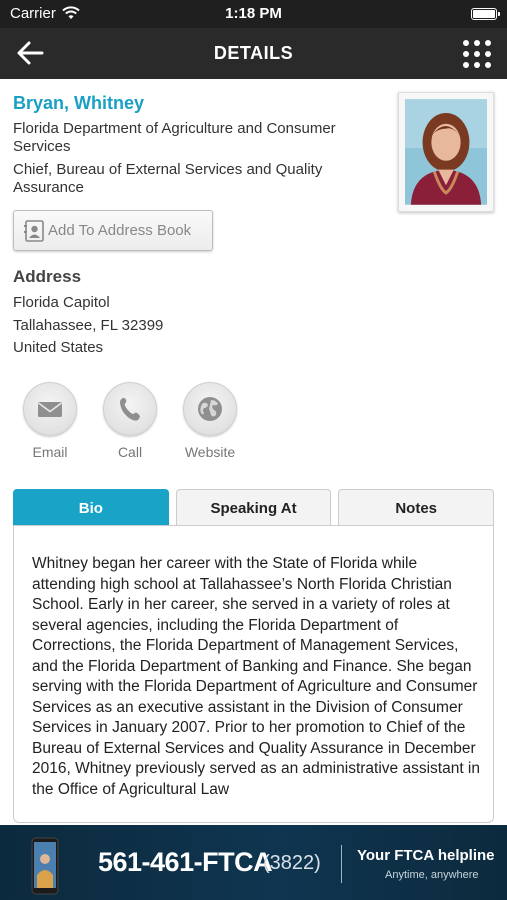 Image resolution: width=507 pixels, height=900 pixels. I want to click on clock: 1:18 PM, so click(253, 13).